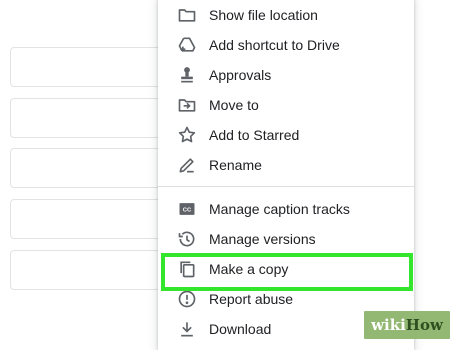  I want to click on menu-item-manage-caption-tracks: CC Manage caption tracks, so click(286, 209).